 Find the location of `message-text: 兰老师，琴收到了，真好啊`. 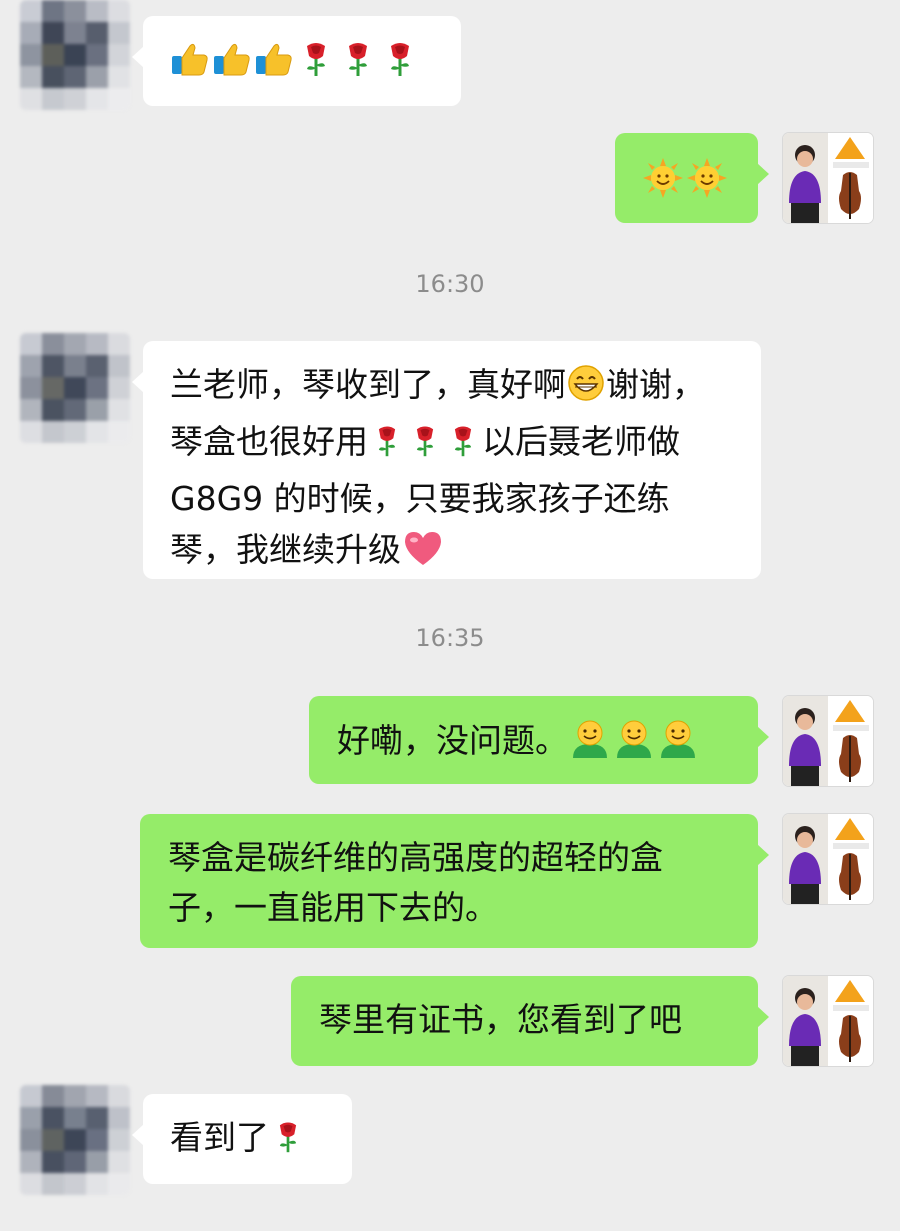

message-text: 兰老师，琴收到了，真好啊 is located at coordinates (368, 384).